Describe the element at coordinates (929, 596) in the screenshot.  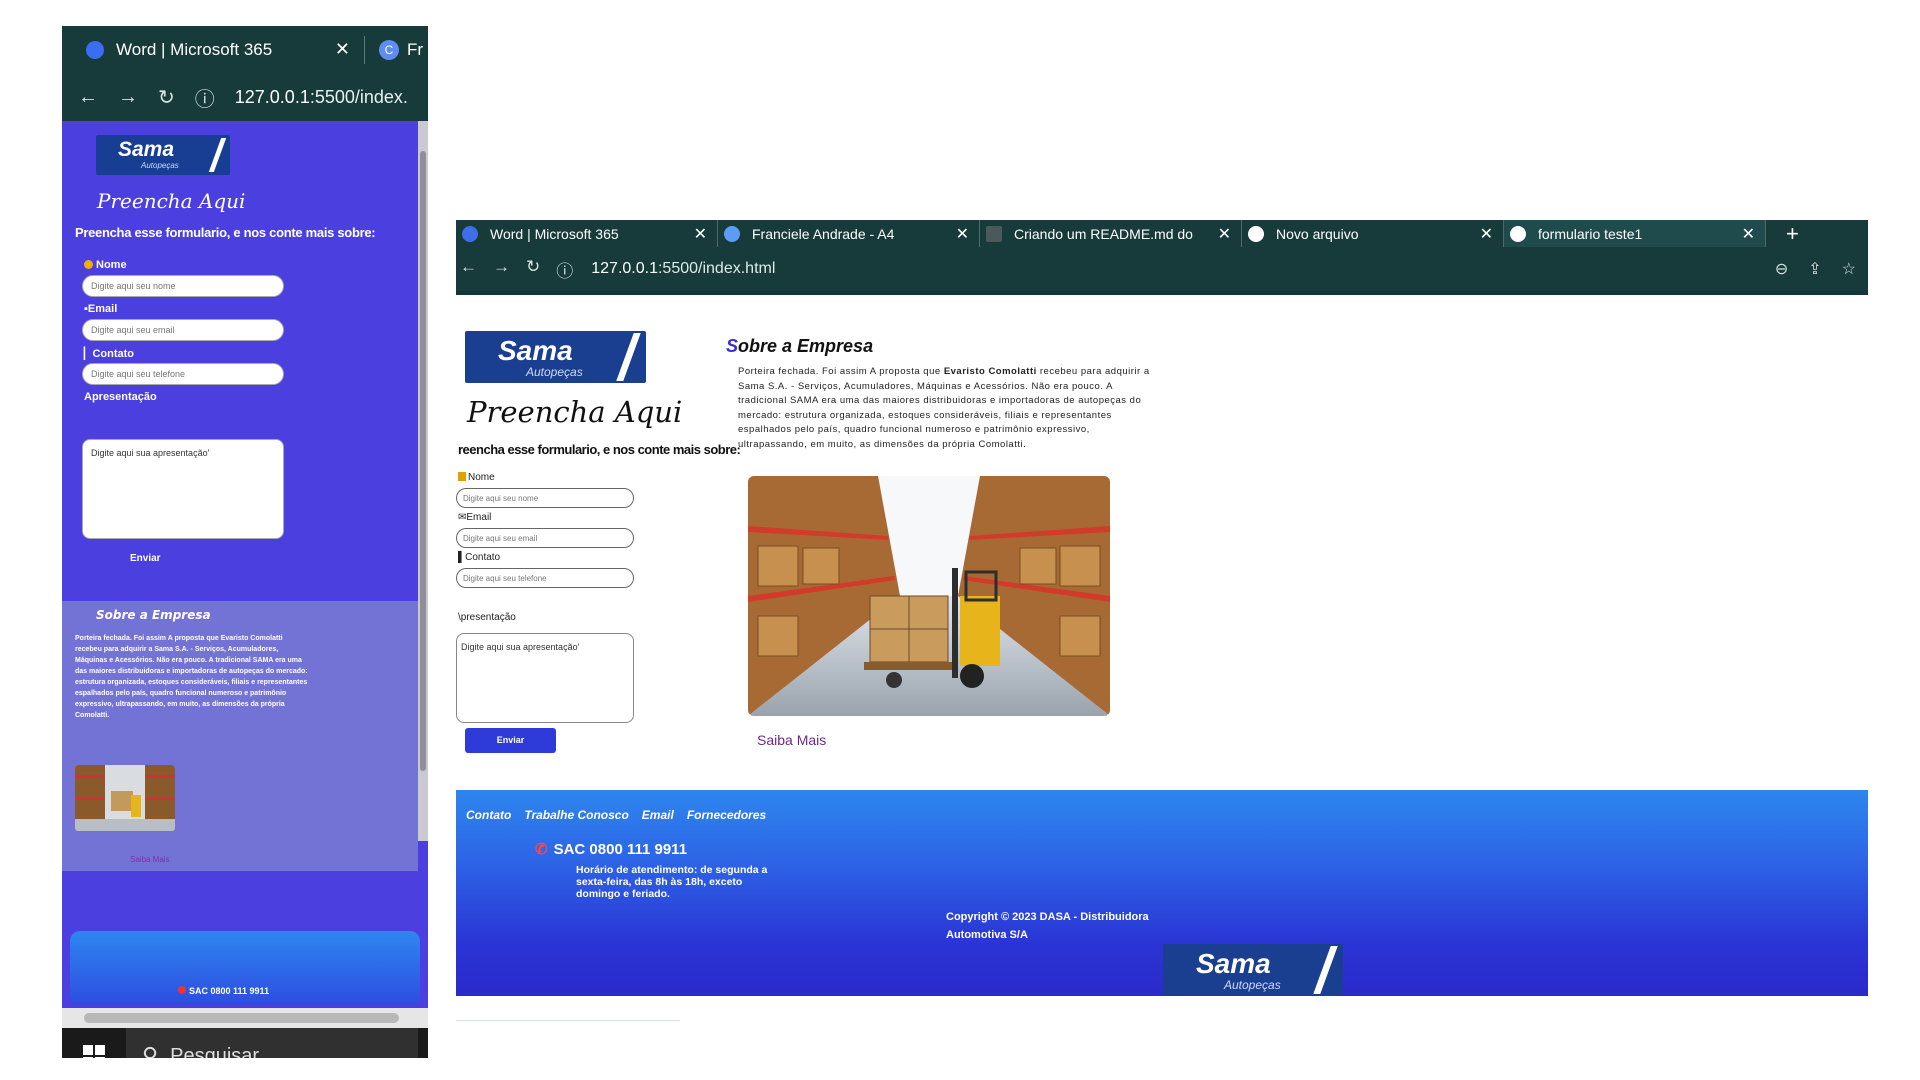
I see `warehouse-forklift-image` at that location.